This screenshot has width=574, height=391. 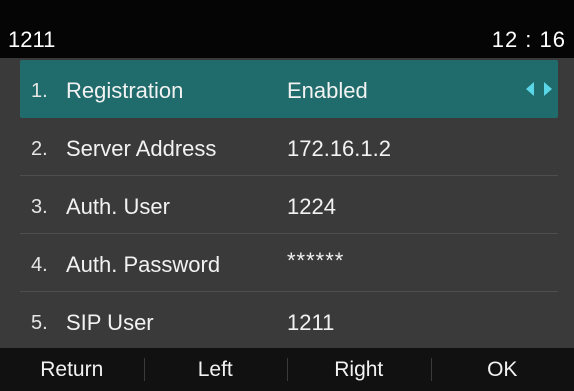 I want to click on row-number: 2., so click(x=39, y=149).